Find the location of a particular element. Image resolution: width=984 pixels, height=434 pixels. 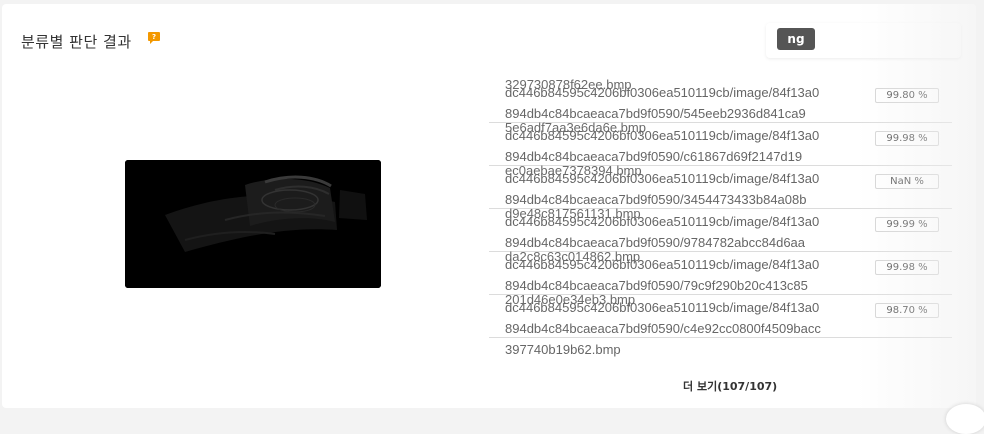

preview-image is located at coordinates (253, 224).